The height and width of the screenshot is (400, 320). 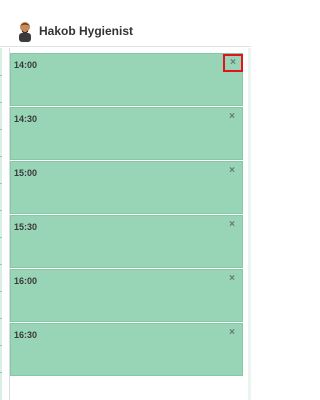 What do you see at coordinates (25, 32) in the screenshot?
I see `person-avatar-icon` at bounding box center [25, 32].